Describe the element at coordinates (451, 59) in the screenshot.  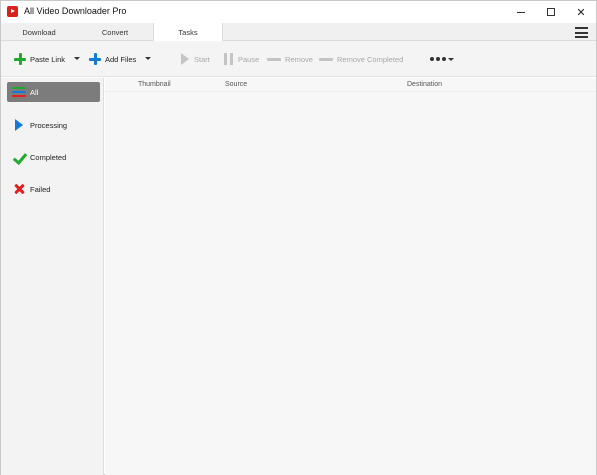
I see `chevron-down-icon` at that location.